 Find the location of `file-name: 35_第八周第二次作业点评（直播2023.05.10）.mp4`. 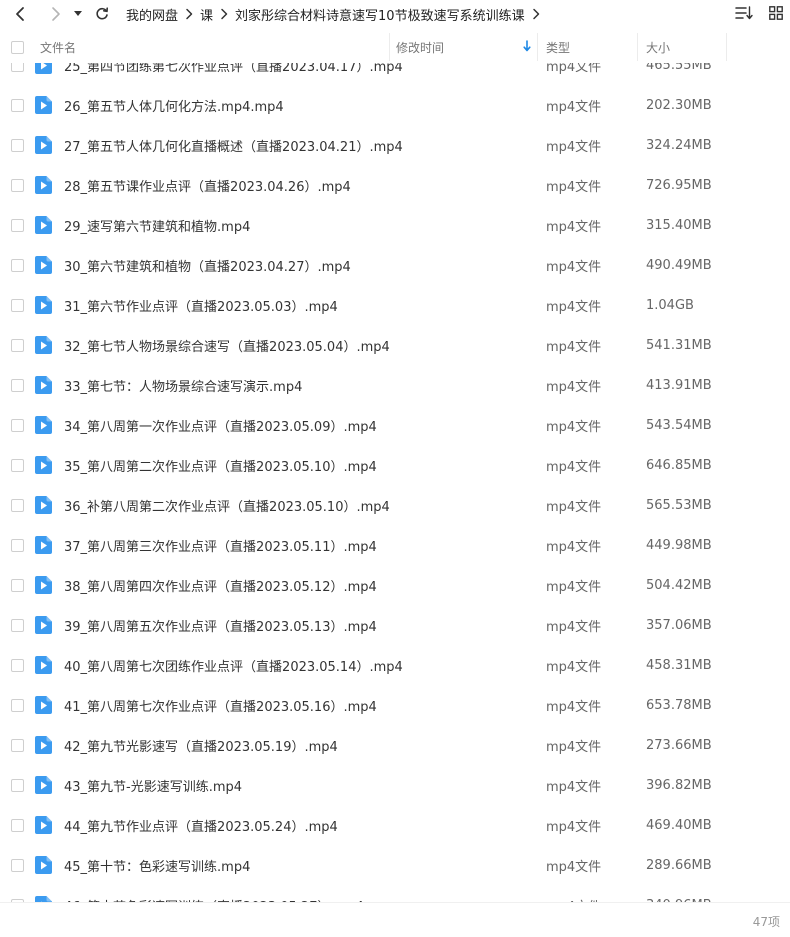

file-name: 35_第八周第二次作业点评（直播2023.05.10）.mp4 is located at coordinates (220, 465).